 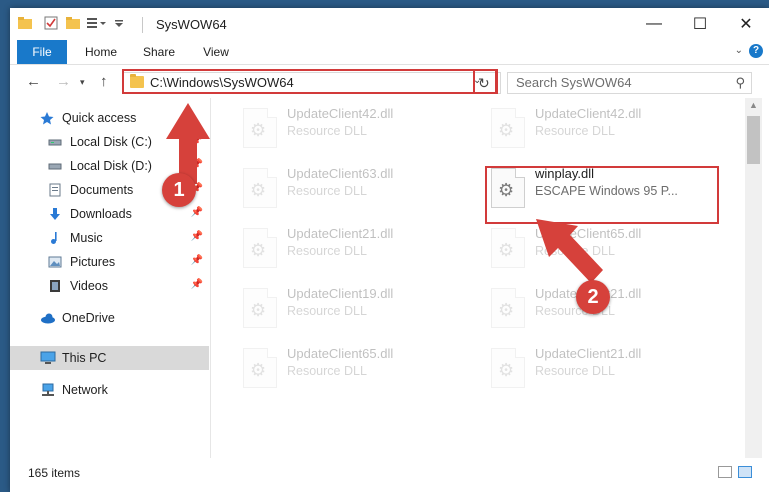 What do you see at coordinates (569, 251) in the screenshot?
I see `arrow-2-icon` at bounding box center [569, 251].